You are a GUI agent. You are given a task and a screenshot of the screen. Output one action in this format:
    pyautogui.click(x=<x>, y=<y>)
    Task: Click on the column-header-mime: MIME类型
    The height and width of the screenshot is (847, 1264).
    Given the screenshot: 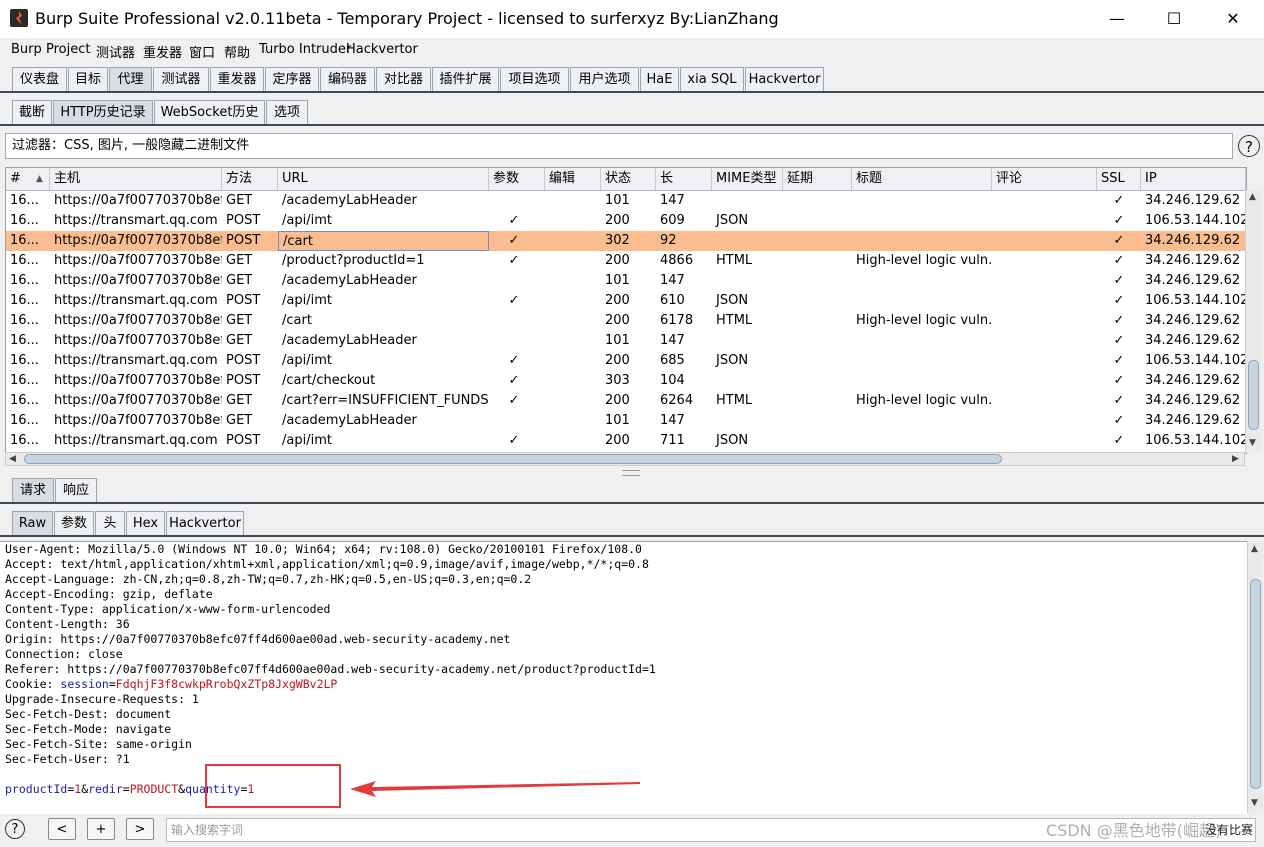 What is the action you would take?
    pyautogui.click(x=747, y=179)
    